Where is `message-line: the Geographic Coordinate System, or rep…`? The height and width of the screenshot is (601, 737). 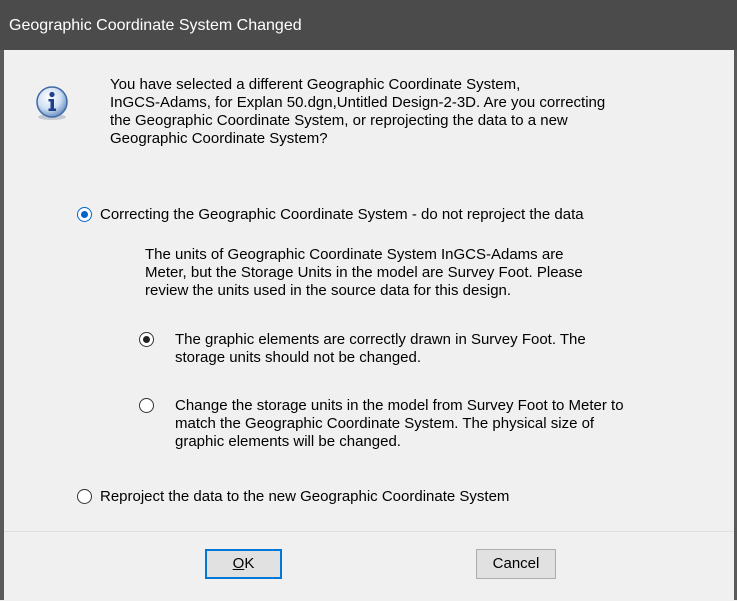 message-line: the Geographic Coordinate System, or rep… is located at coordinates (339, 120).